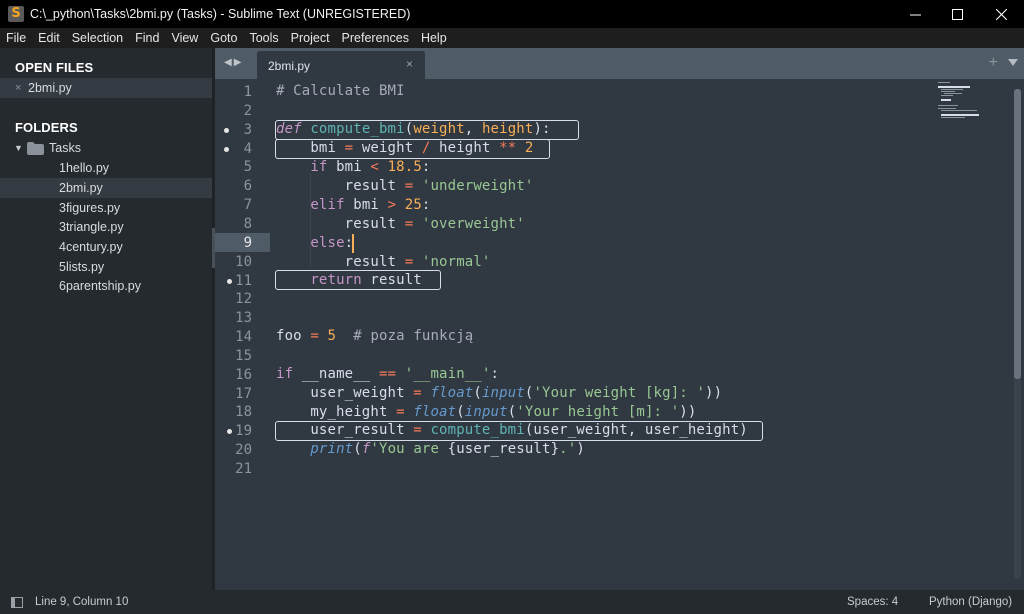  I want to click on text: height, so click(465, 148).